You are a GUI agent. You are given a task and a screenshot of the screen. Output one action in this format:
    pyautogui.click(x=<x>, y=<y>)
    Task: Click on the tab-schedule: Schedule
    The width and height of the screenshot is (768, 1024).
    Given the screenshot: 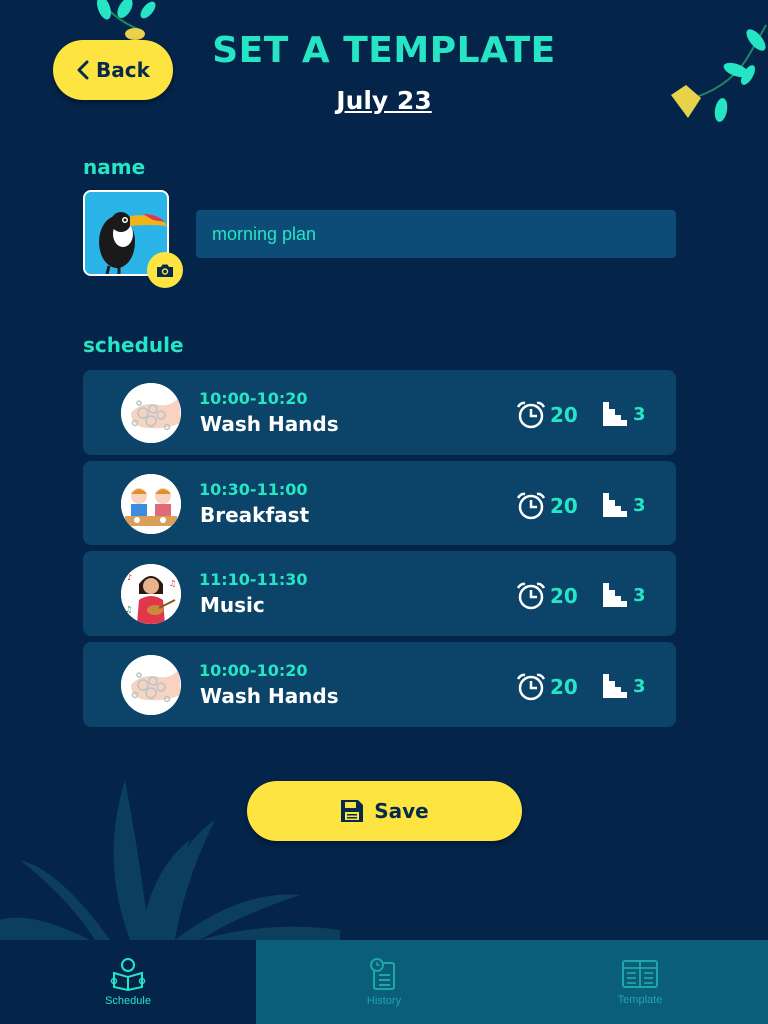 What is the action you would take?
    pyautogui.click(x=128, y=982)
    